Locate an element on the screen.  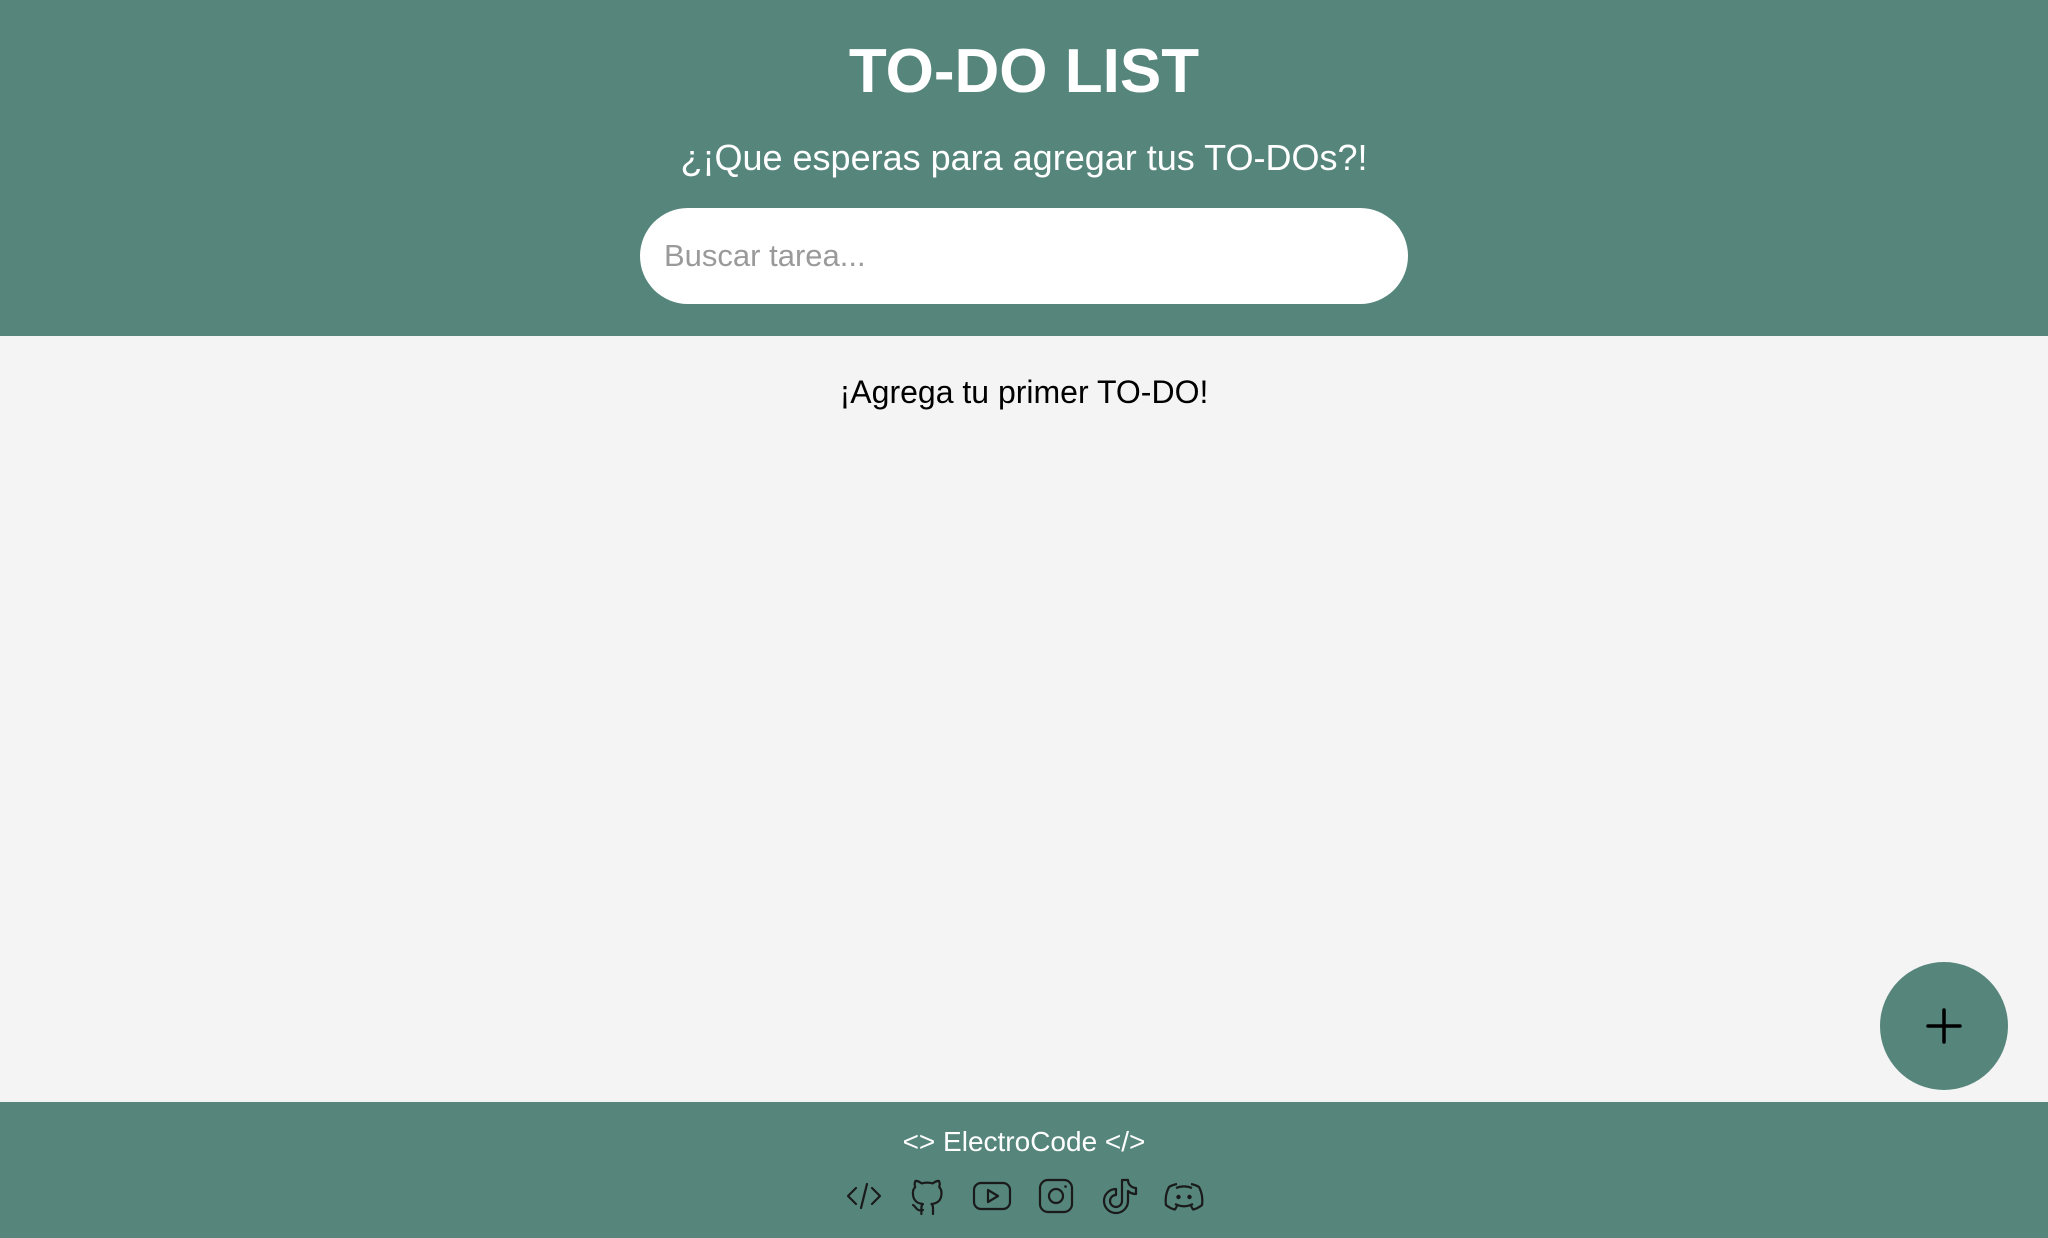
search-input is located at coordinates (1024, 256).